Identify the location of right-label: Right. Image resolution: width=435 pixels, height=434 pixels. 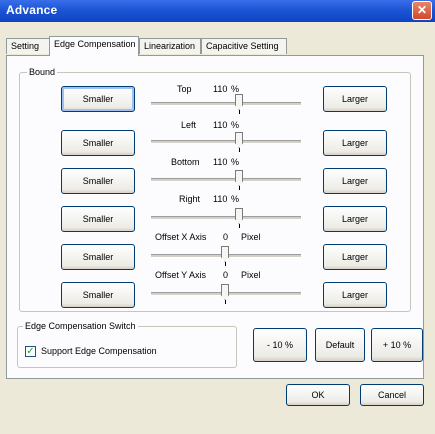
(190, 199).